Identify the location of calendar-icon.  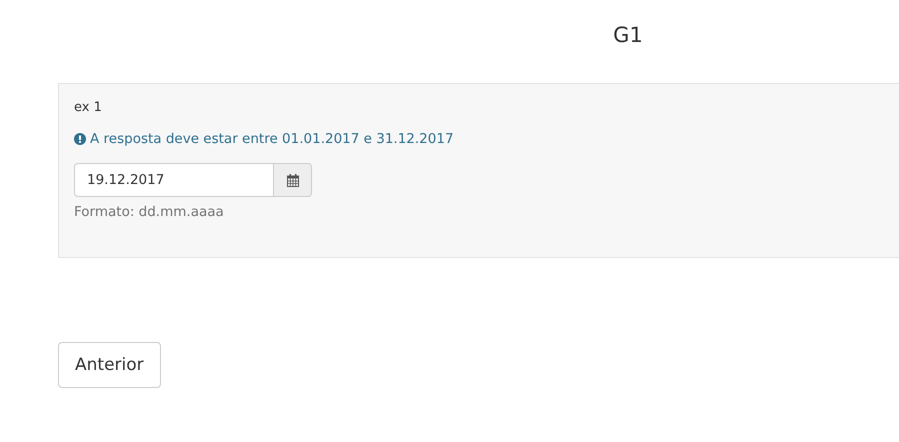
(292, 180).